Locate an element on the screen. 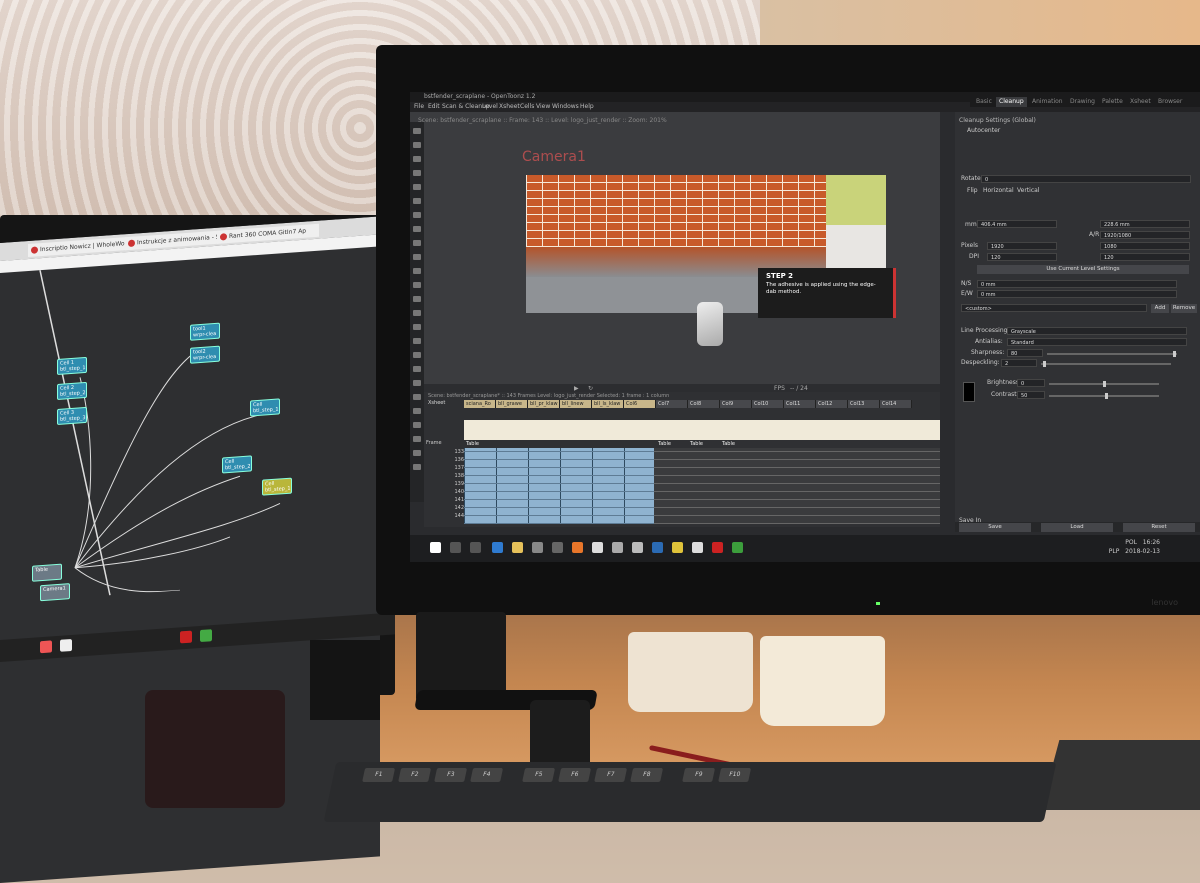 This screenshot has width=1200, height=883. menu-edit: Edit is located at coordinates (434, 107).